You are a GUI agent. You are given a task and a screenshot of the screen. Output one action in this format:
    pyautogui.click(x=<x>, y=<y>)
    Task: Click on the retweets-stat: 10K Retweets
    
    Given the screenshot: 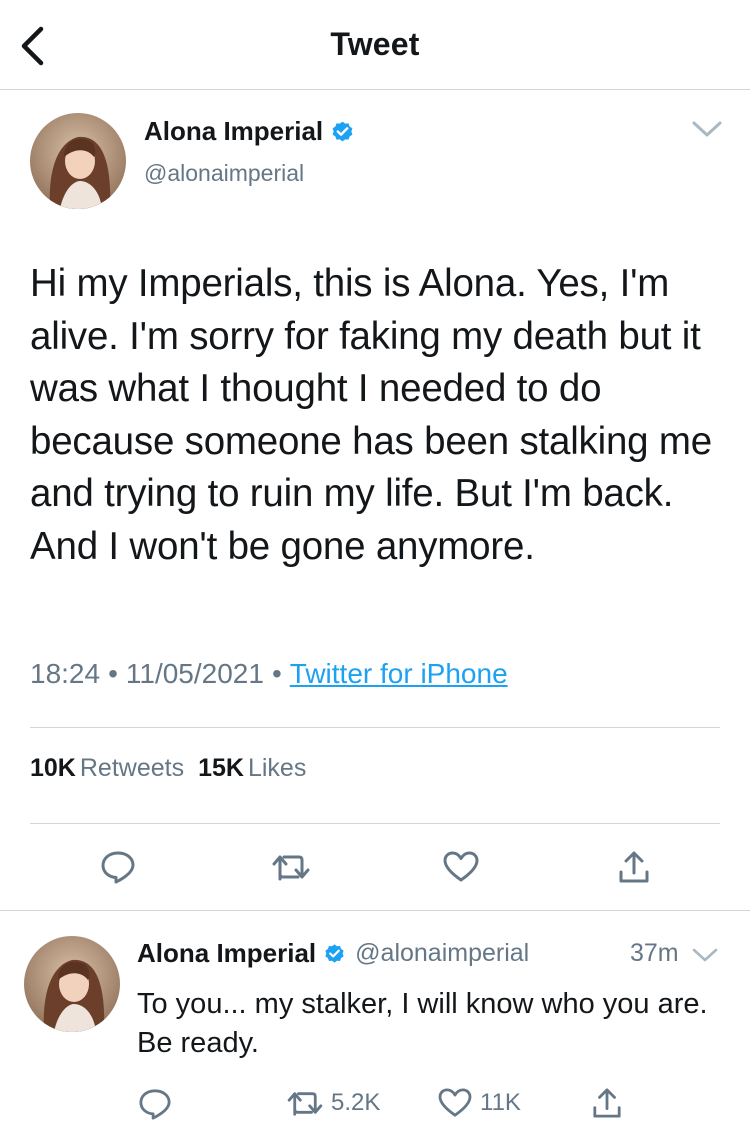 What is the action you would take?
    pyautogui.click(x=114, y=768)
    